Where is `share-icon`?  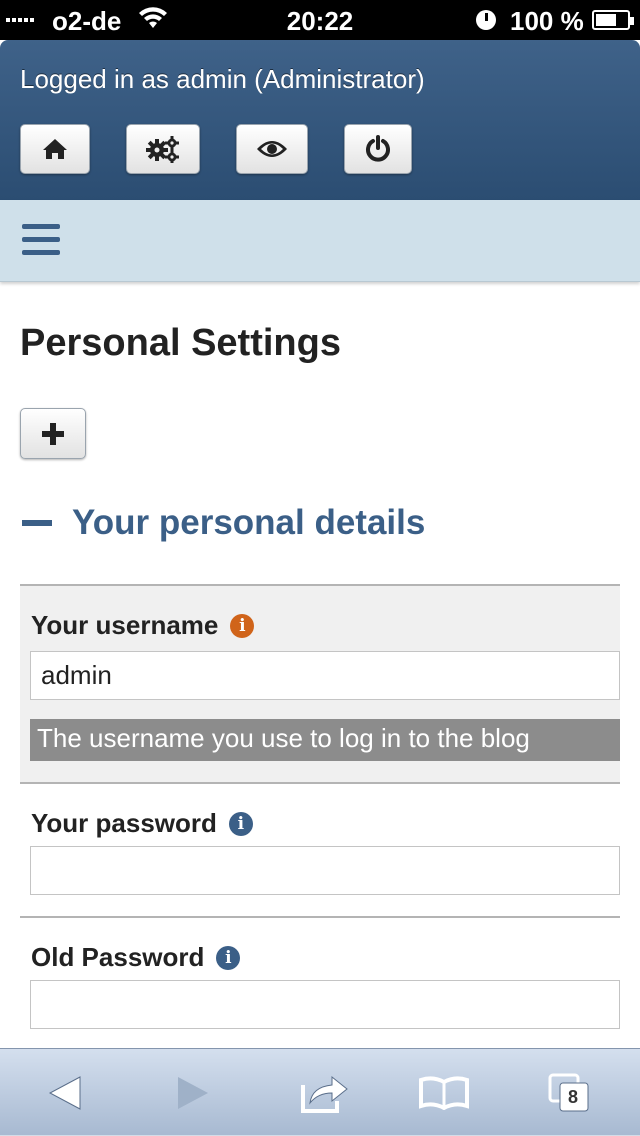 share-icon is located at coordinates (324, 1094).